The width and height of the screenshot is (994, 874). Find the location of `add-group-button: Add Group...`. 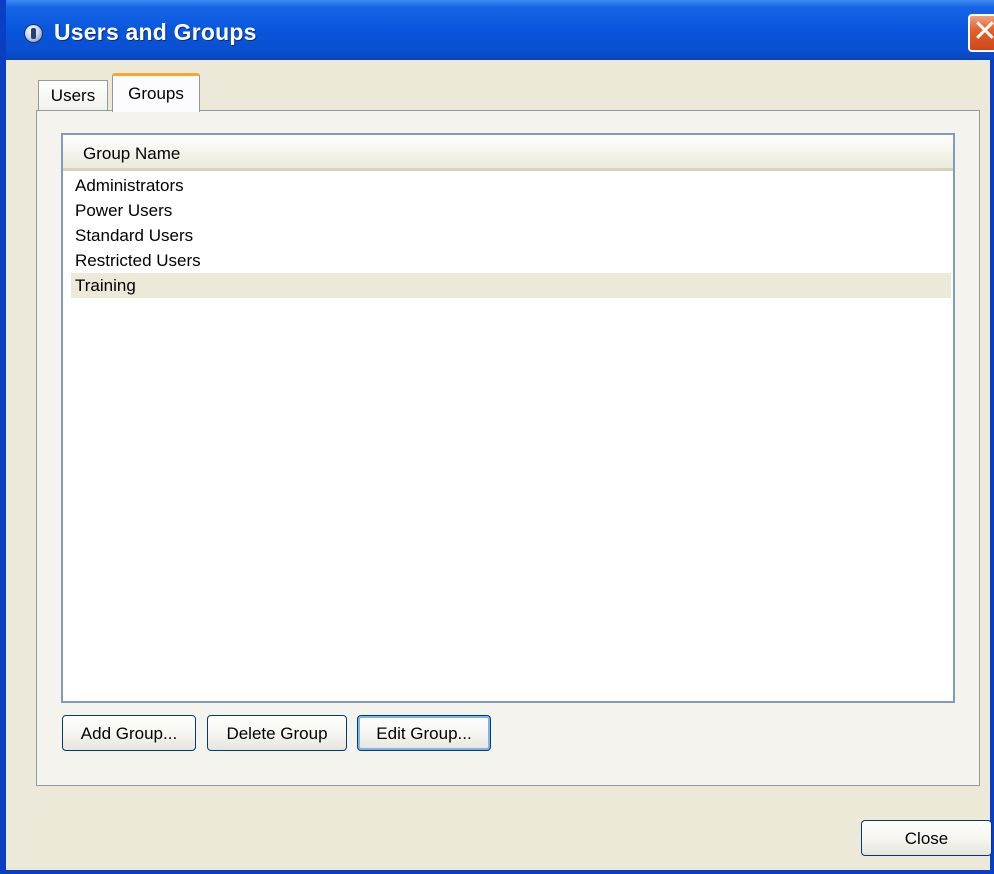

add-group-button: Add Group... is located at coordinates (129, 733).